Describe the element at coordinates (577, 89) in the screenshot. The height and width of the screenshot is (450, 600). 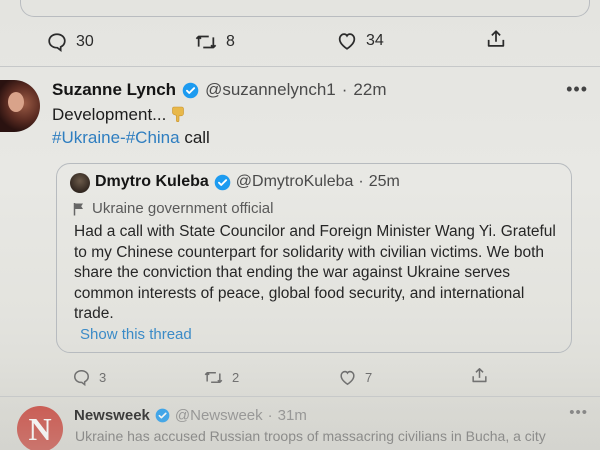
I see `tweet-more-options-button: •••` at that location.